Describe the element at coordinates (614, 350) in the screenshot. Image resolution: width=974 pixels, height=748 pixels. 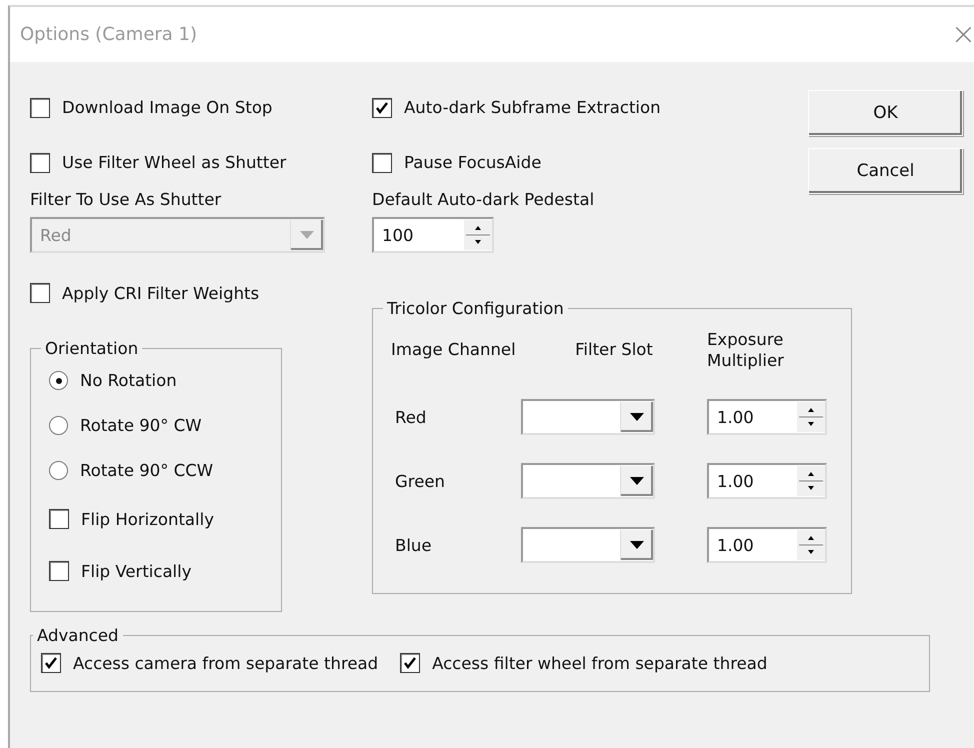
I see `column-header: Filter Slot` at that location.